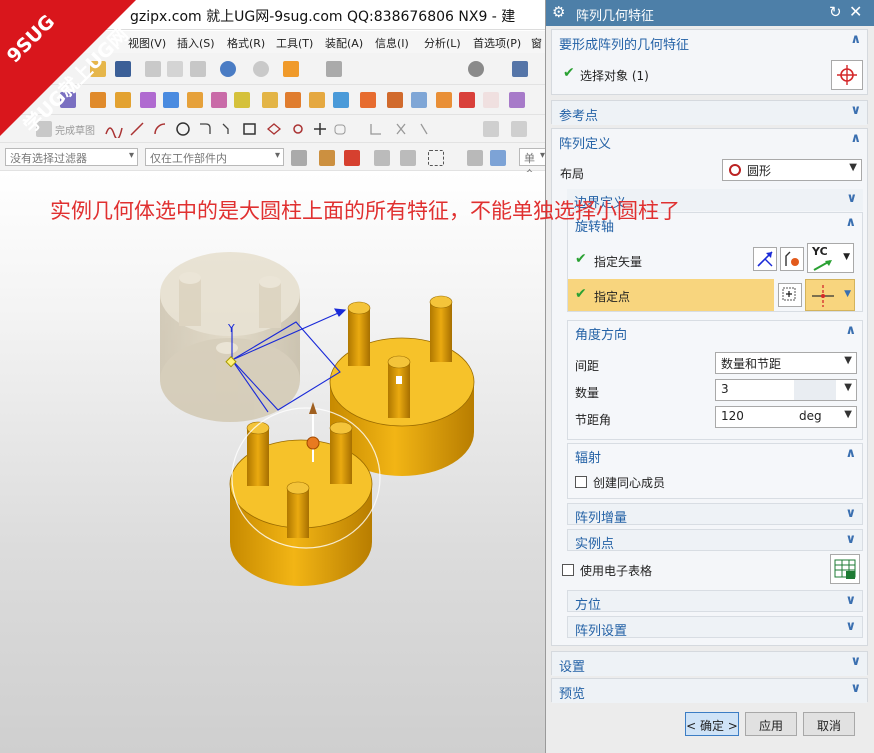 Image resolution: width=874 pixels, height=753 pixels. Describe the element at coordinates (291, 69) in the screenshot. I see `command-finder-icon` at that location.